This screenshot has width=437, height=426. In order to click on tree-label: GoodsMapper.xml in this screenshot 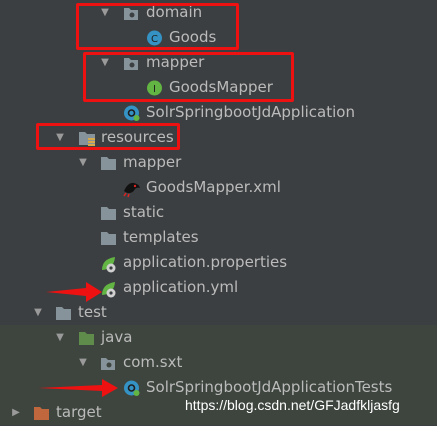, I will do `click(213, 187)`.